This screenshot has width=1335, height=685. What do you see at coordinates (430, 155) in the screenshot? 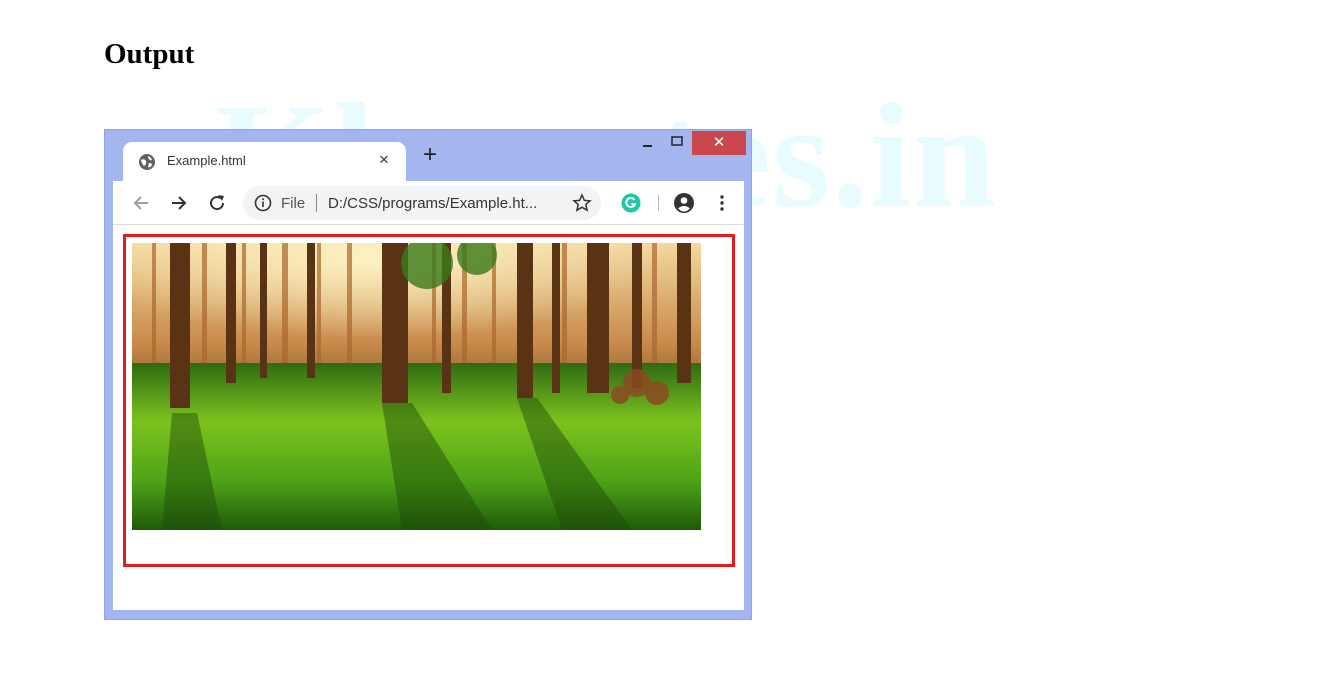
I see `new-tab-button: +` at bounding box center [430, 155].